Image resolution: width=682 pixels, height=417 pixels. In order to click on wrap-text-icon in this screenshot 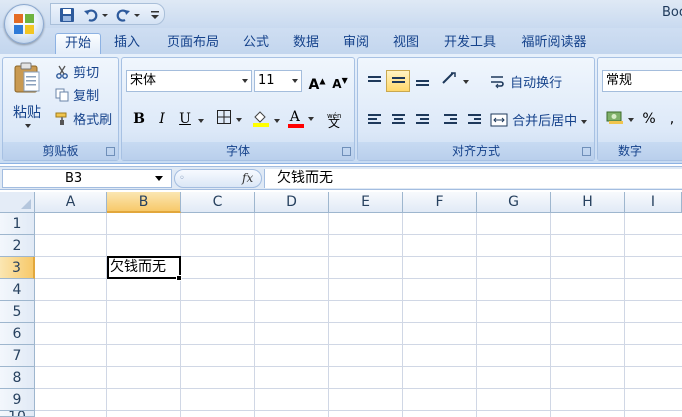, I will do `click(498, 84)`.